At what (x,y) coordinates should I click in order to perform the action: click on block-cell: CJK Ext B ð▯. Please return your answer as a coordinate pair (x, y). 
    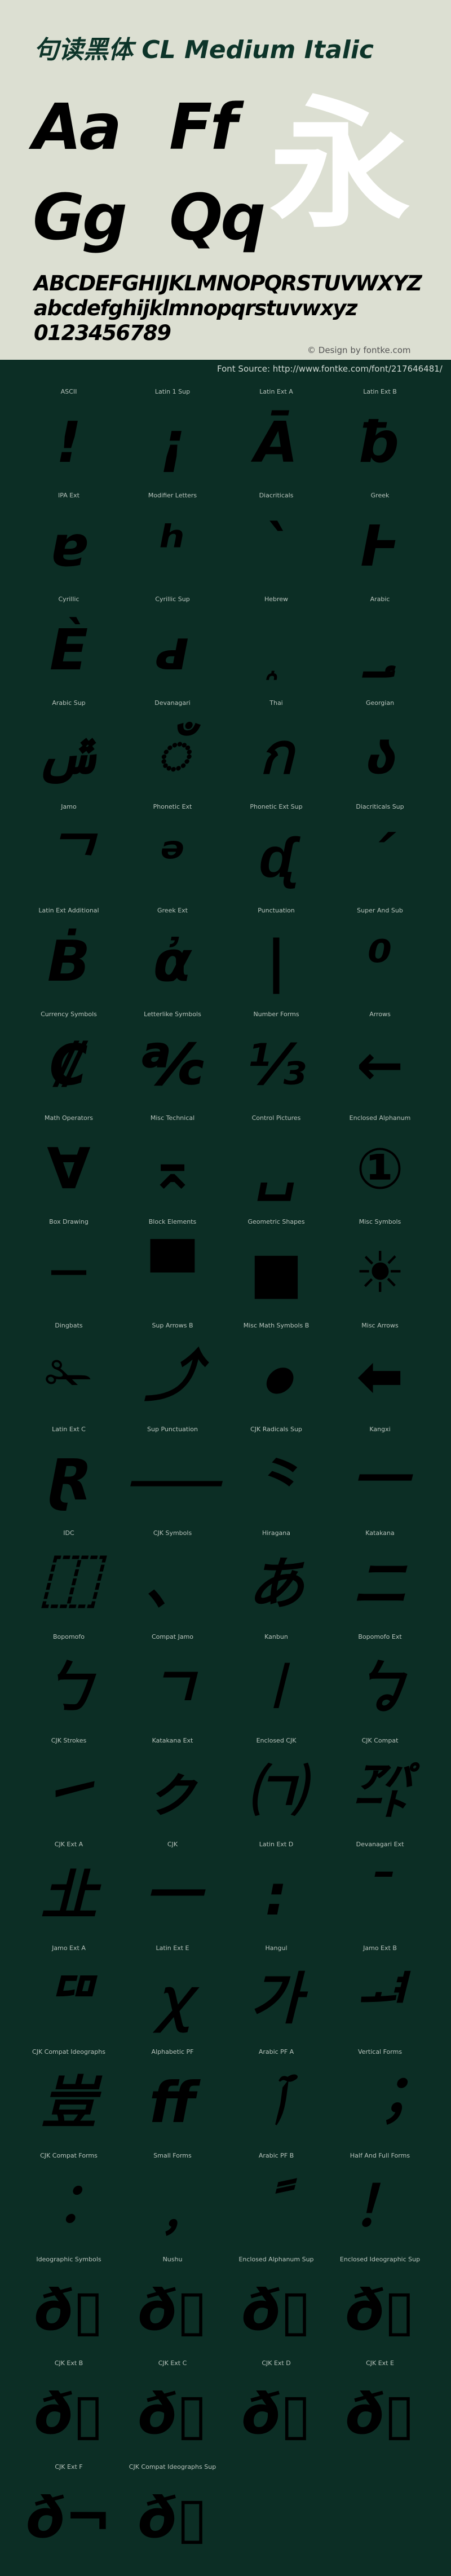
    Looking at the image, I should click on (69, 2411).